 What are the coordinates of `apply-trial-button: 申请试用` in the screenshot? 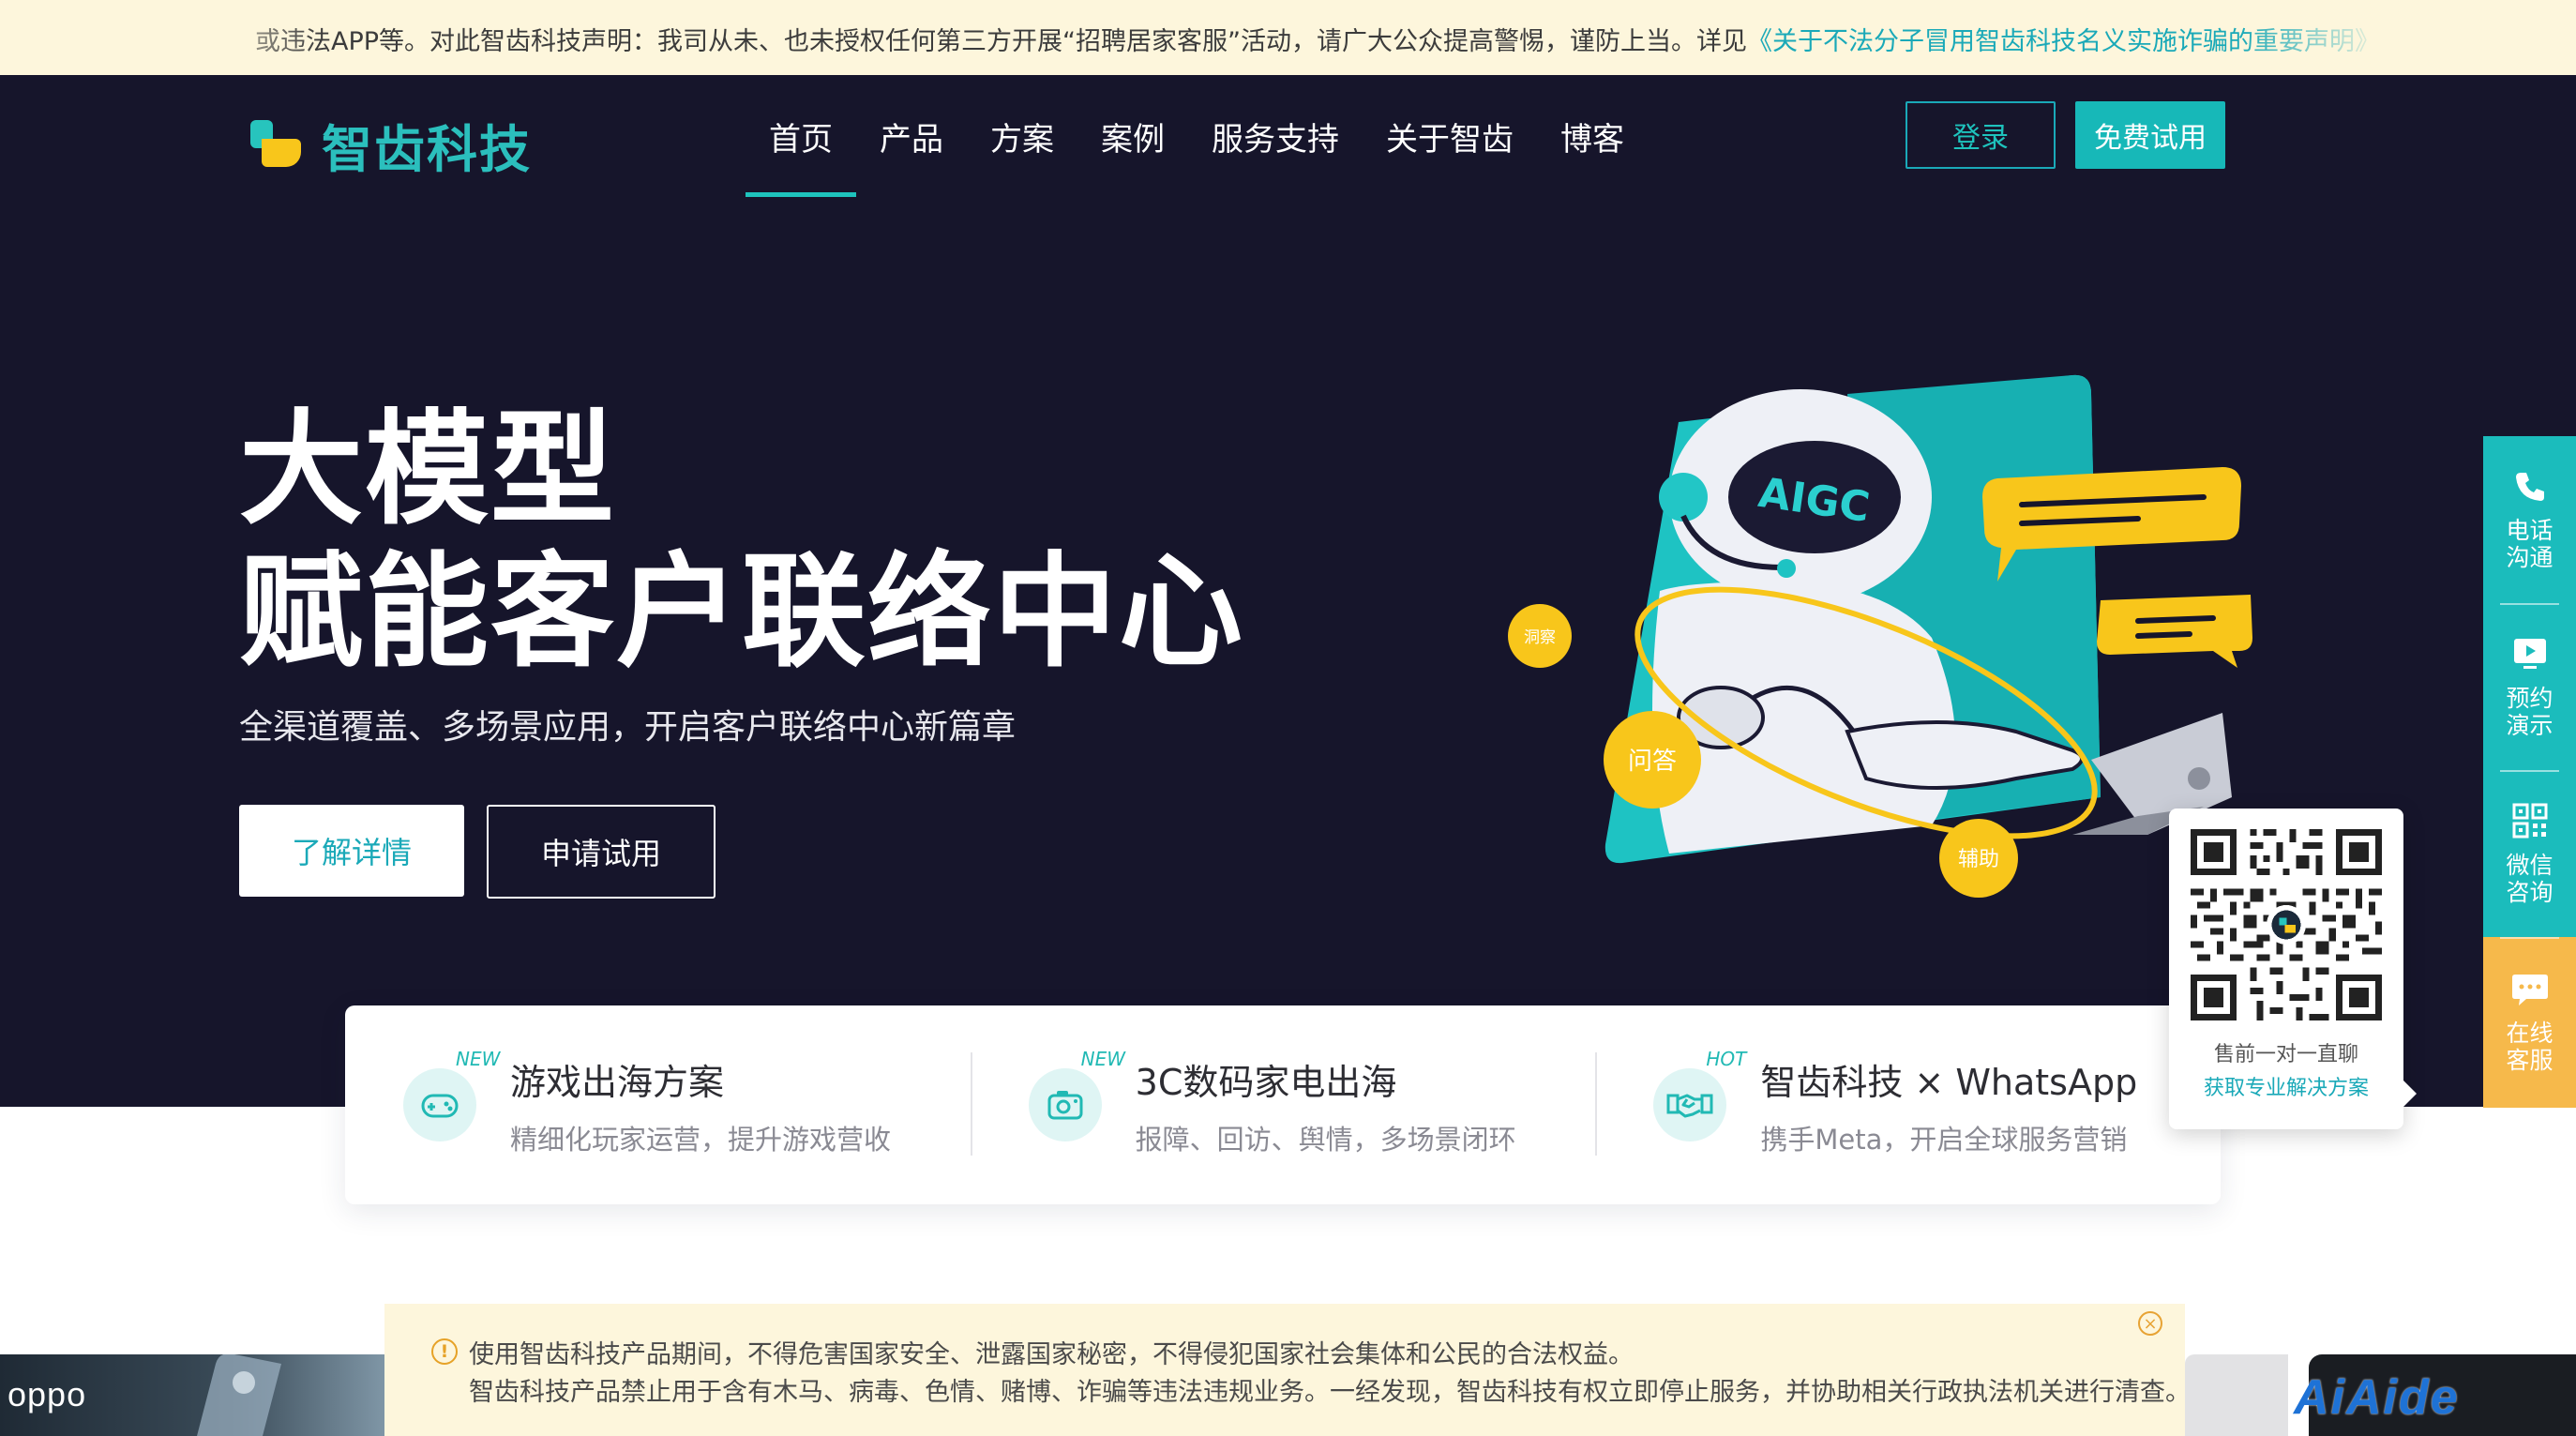 It's located at (601, 852).